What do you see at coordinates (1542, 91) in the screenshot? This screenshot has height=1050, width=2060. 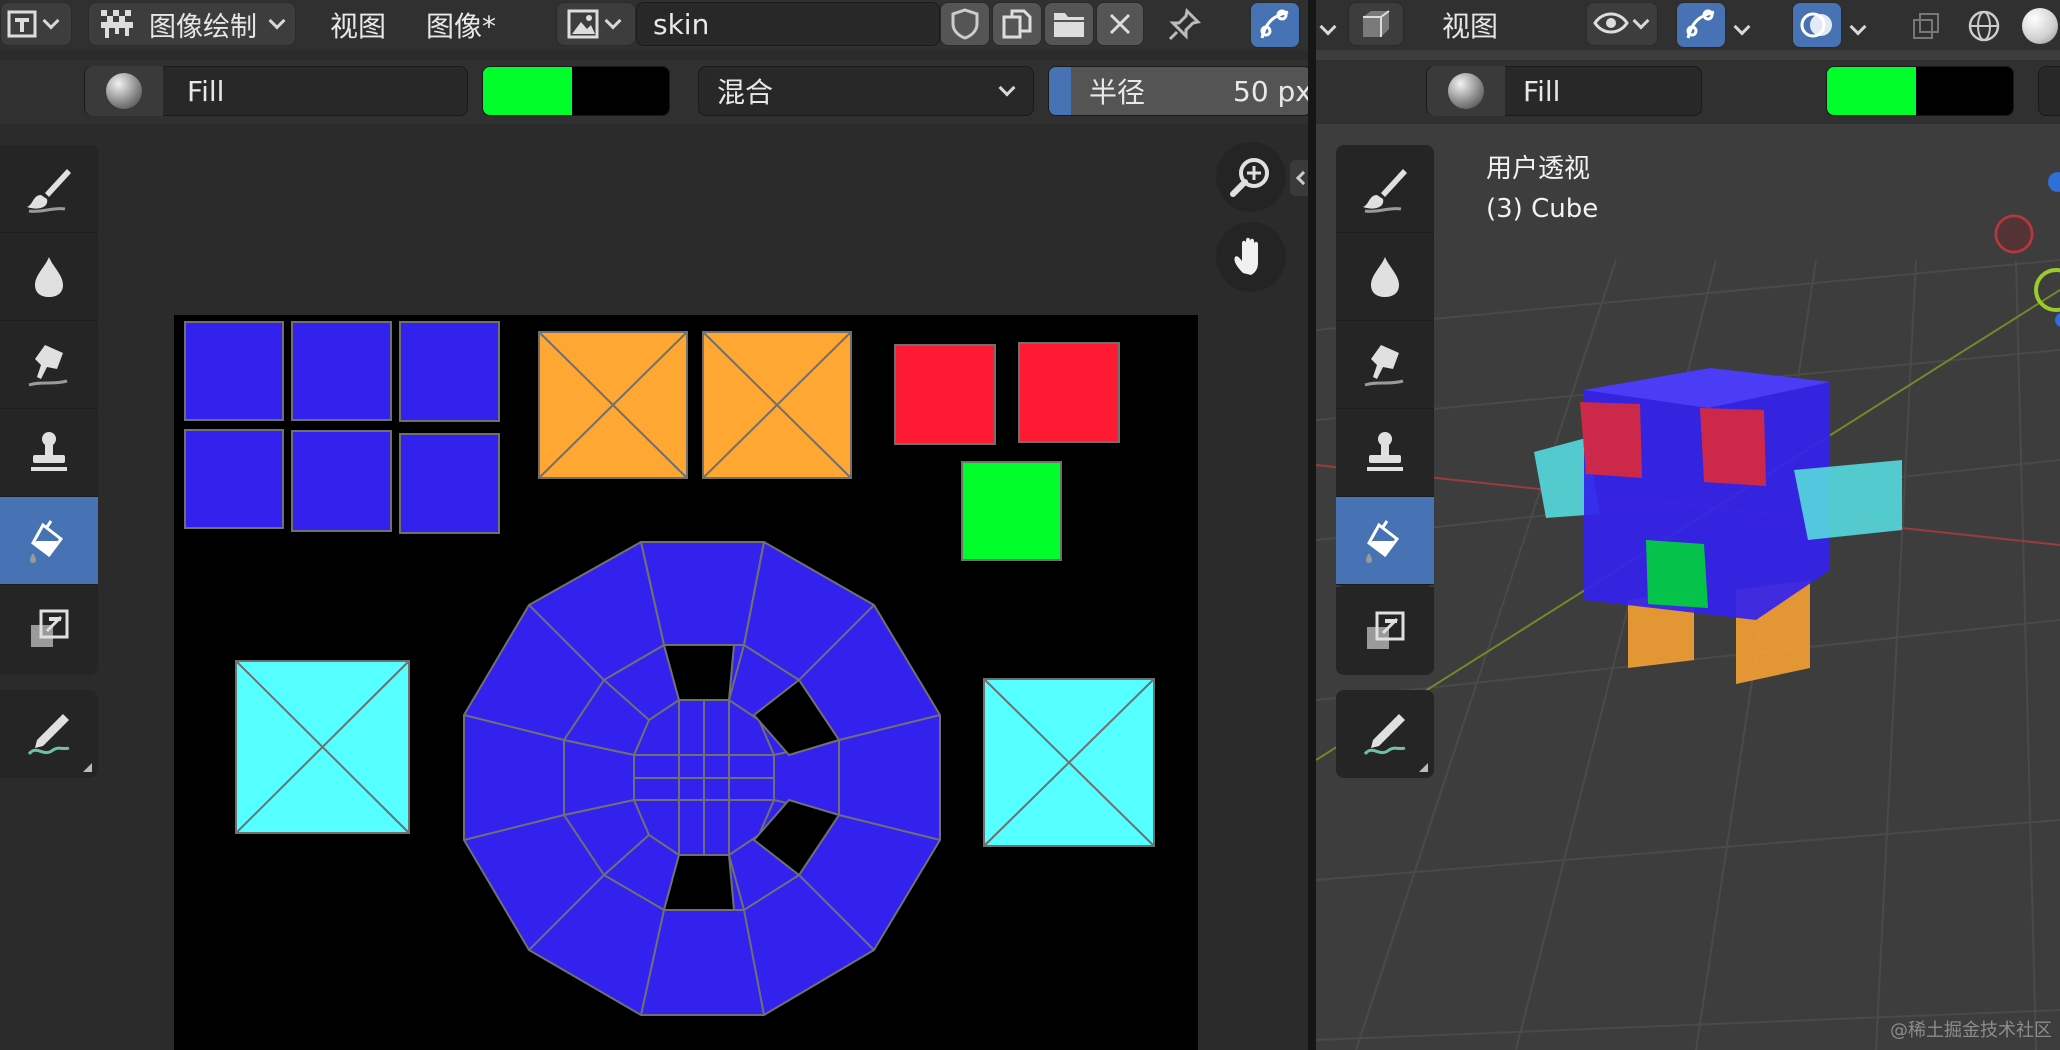 I see `viewport-brush-name: Fill` at bounding box center [1542, 91].